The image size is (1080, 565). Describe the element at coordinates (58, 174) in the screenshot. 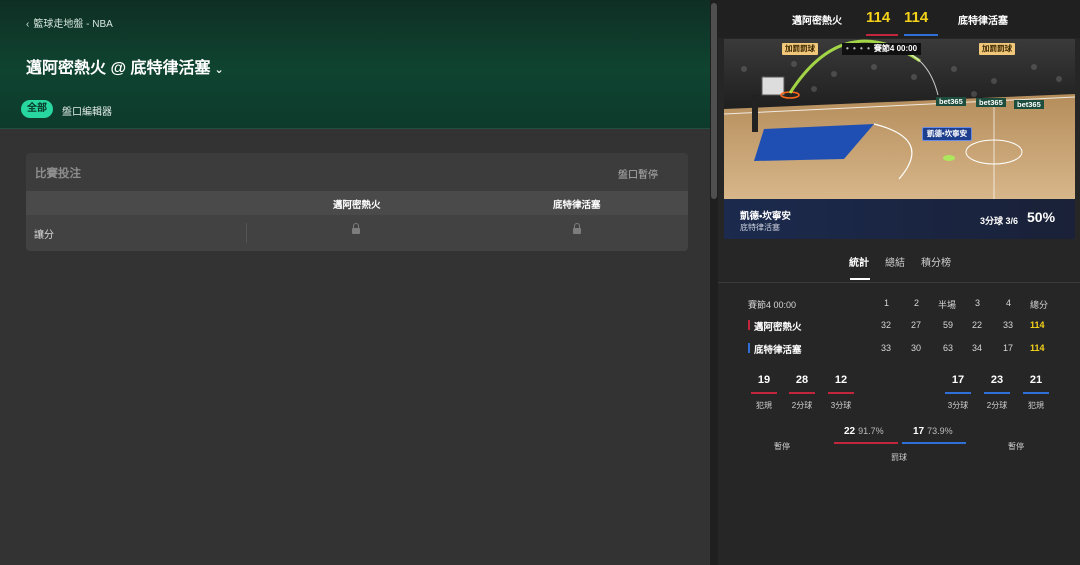

I see `market-title: 比賽投注` at that location.